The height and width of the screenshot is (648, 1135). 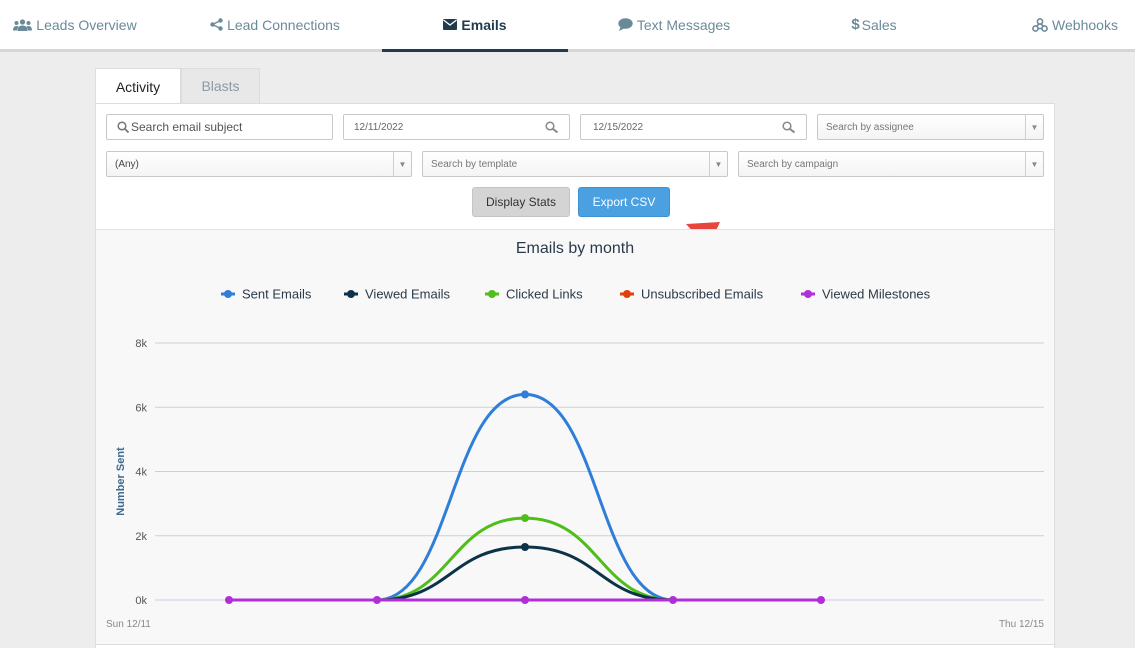 What do you see at coordinates (456, 127) in the screenshot?
I see `start-date-input: 12/11/2022` at bounding box center [456, 127].